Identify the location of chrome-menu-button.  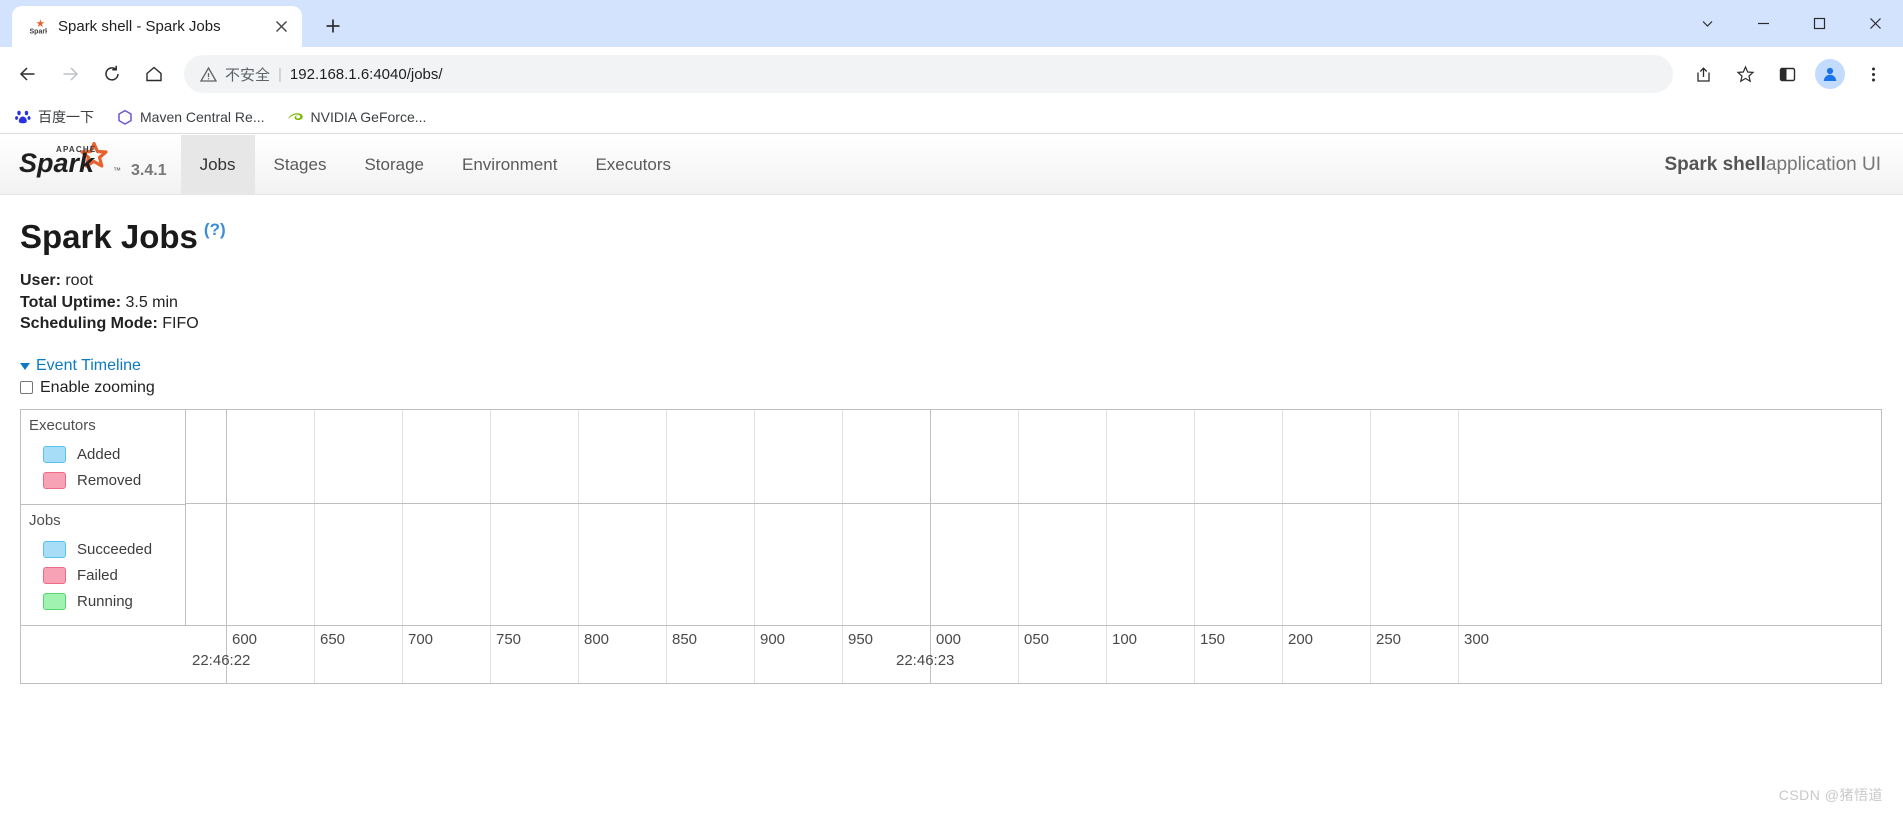
(1873, 74).